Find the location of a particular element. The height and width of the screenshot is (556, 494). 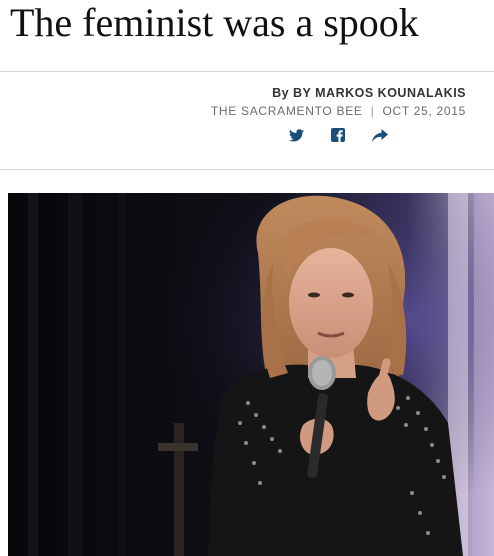

twitter-share-button is located at coordinates (296, 135).